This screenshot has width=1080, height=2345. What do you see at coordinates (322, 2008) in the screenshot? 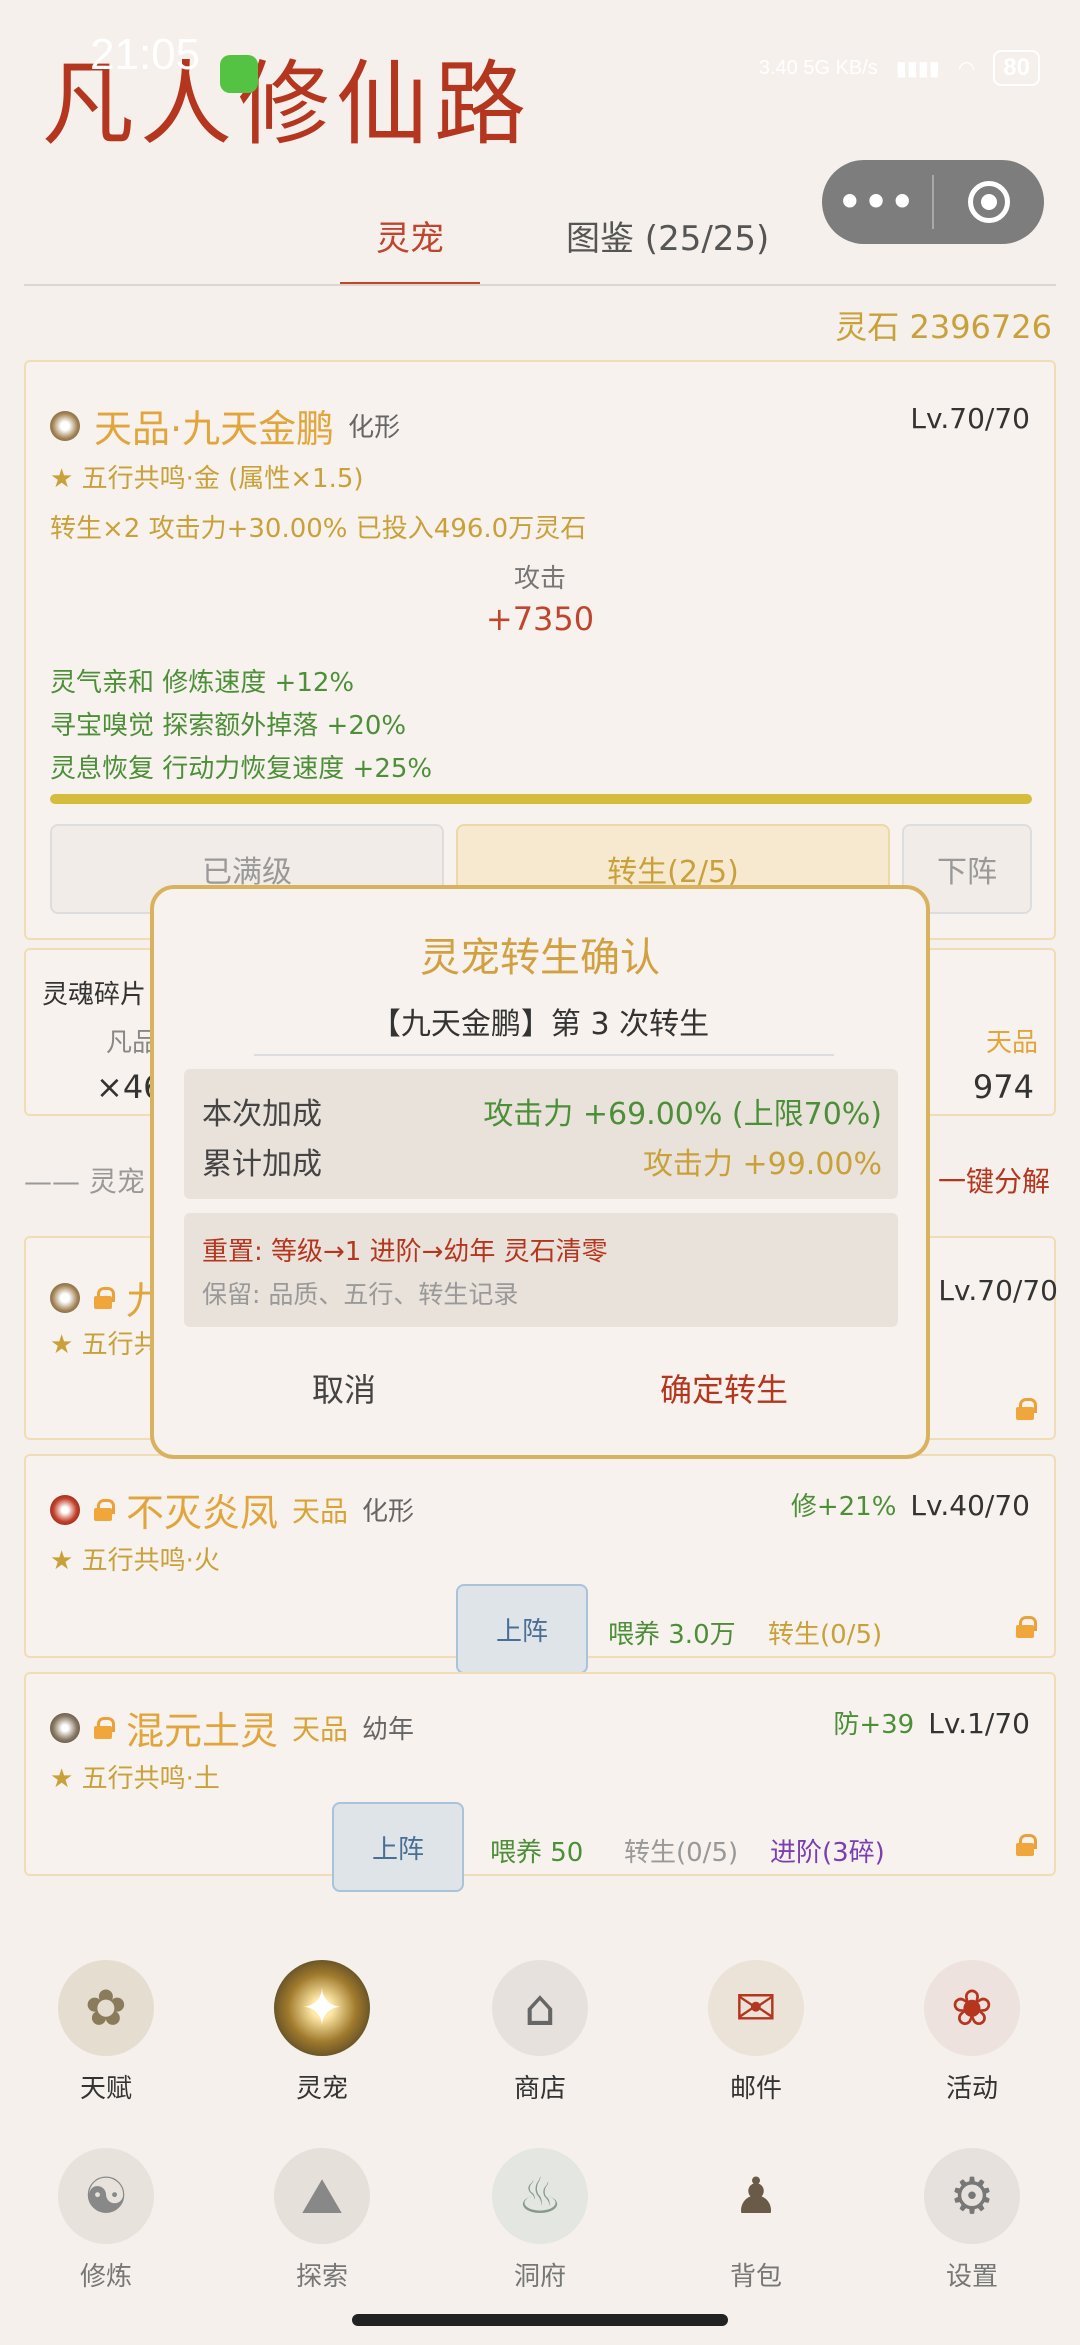
I see `pet-orb-icon: ✦` at bounding box center [322, 2008].